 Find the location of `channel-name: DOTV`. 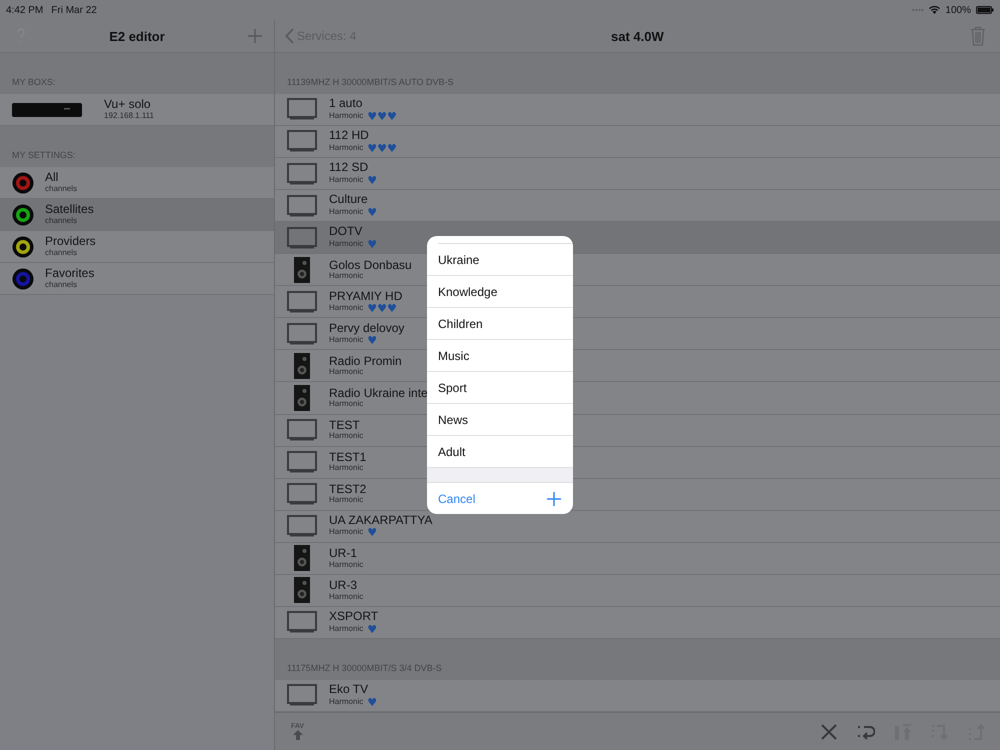

channel-name: DOTV is located at coordinates (346, 232).